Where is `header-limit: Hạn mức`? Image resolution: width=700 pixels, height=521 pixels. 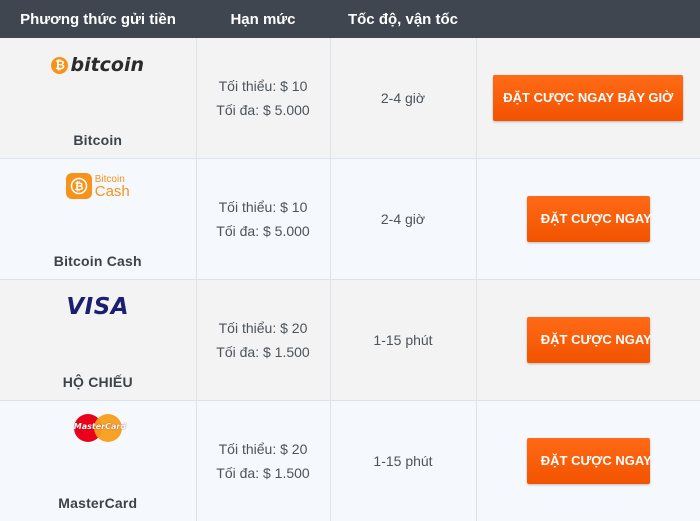 header-limit: Hạn mức is located at coordinates (263, 19).